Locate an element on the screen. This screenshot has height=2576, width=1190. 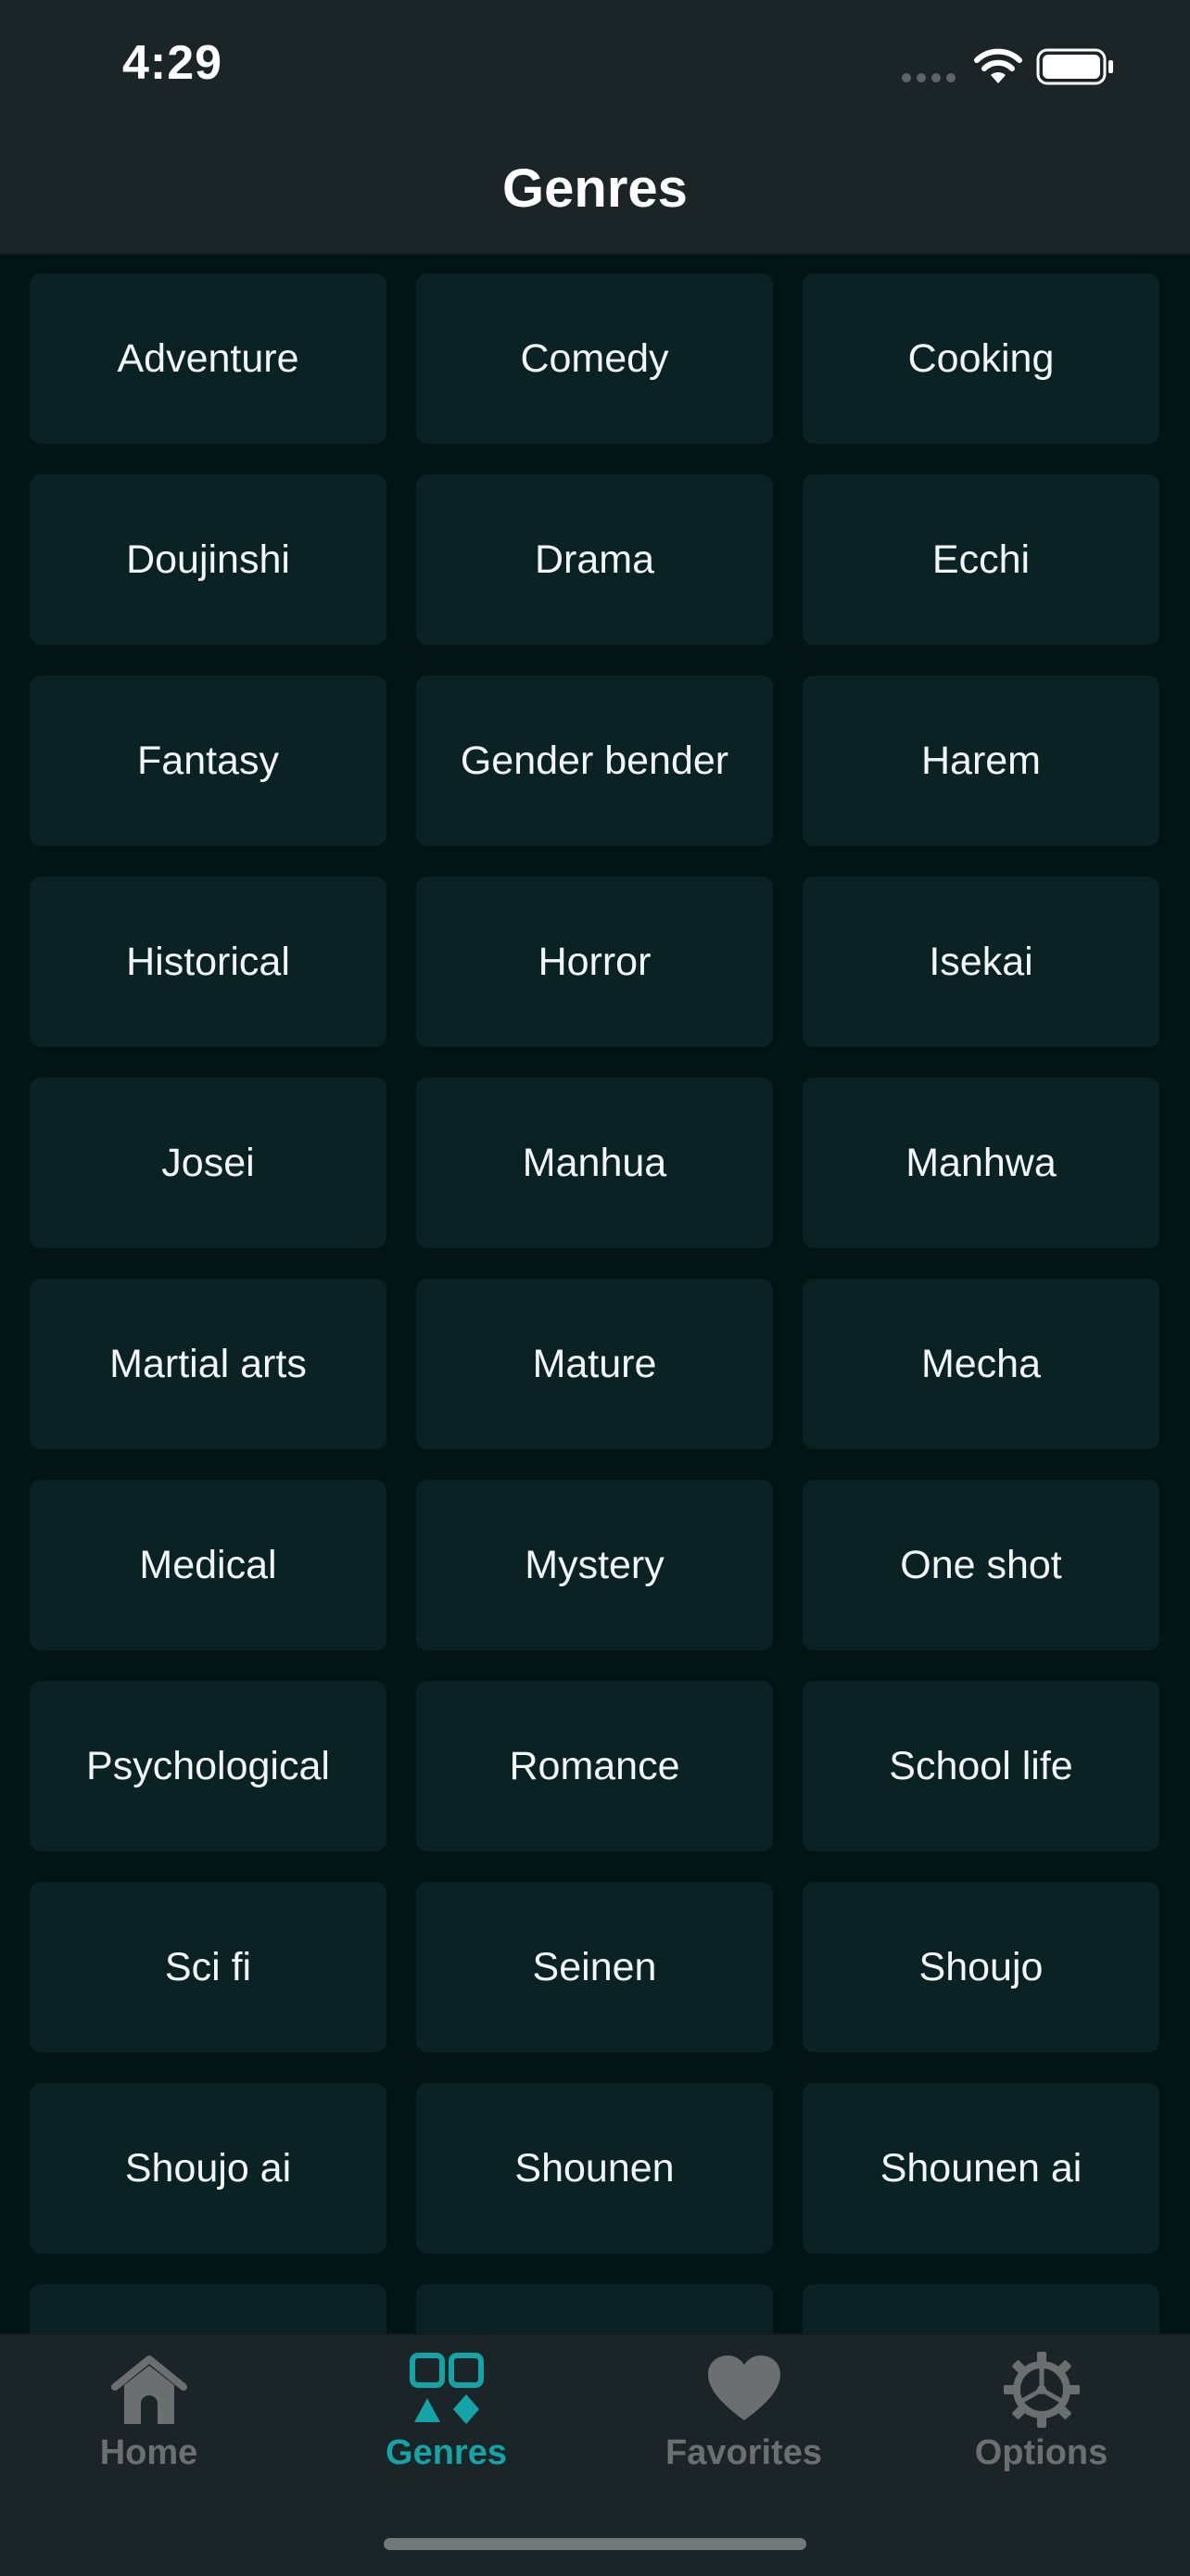
genre-tile: Cooking is located at coordinates (981, 358).